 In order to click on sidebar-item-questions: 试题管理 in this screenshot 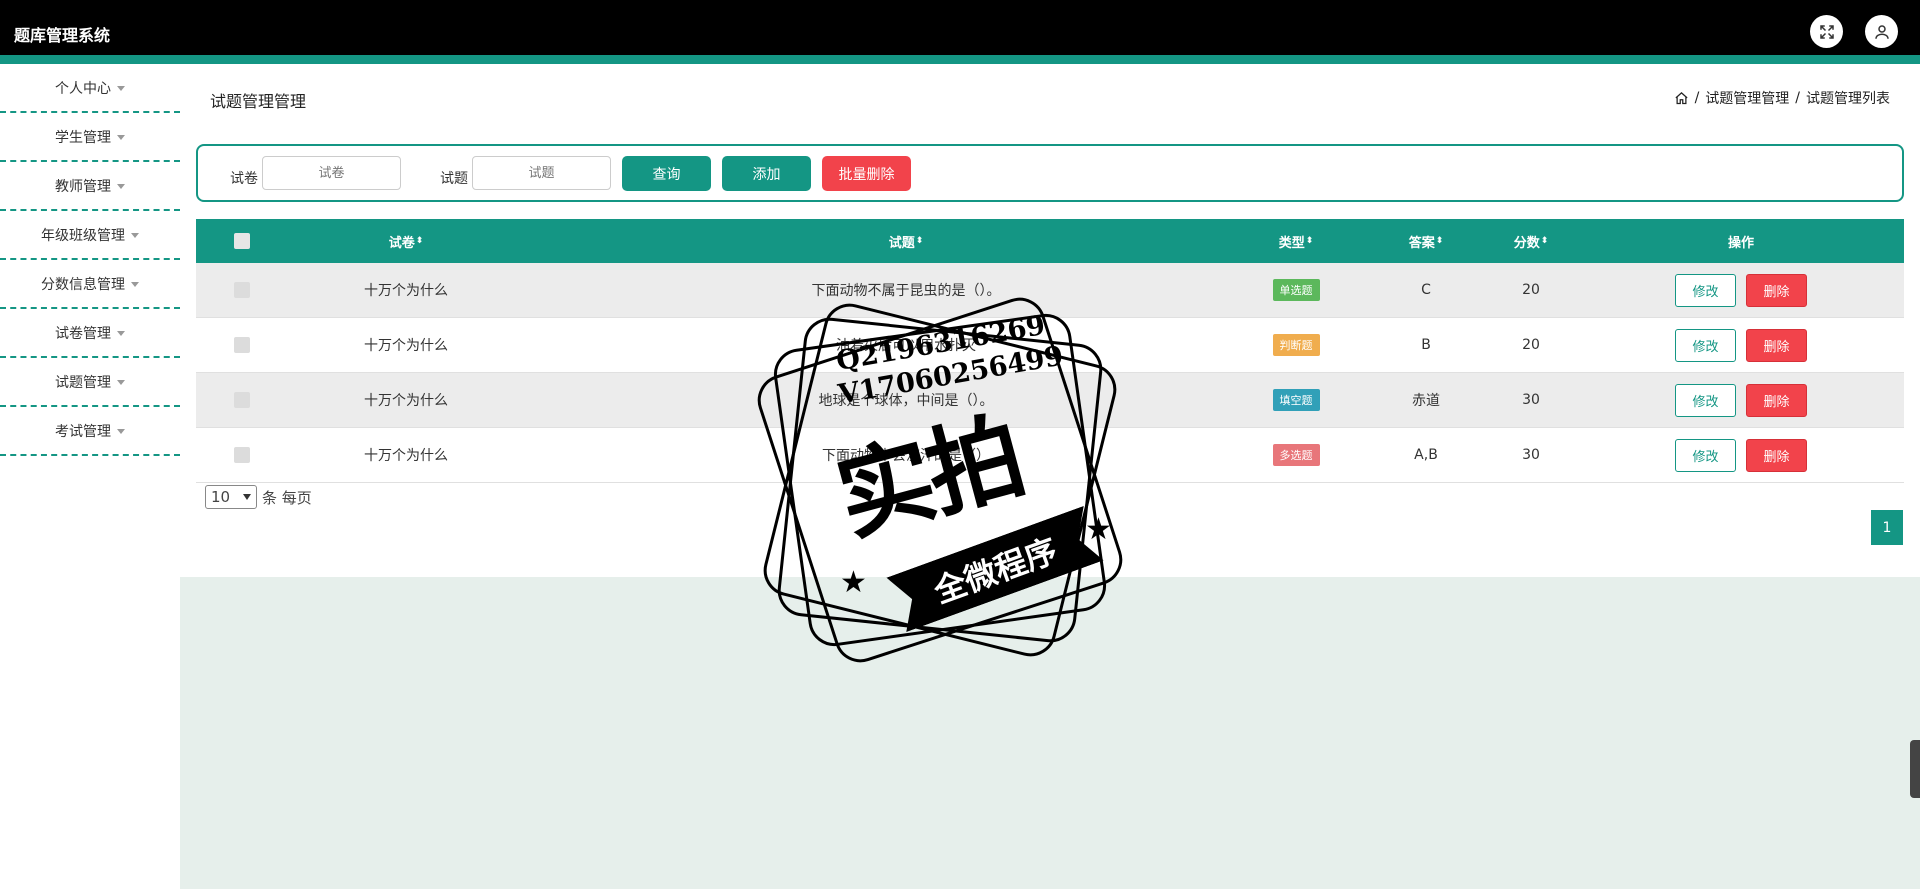, I will do `click(90, 382)`.